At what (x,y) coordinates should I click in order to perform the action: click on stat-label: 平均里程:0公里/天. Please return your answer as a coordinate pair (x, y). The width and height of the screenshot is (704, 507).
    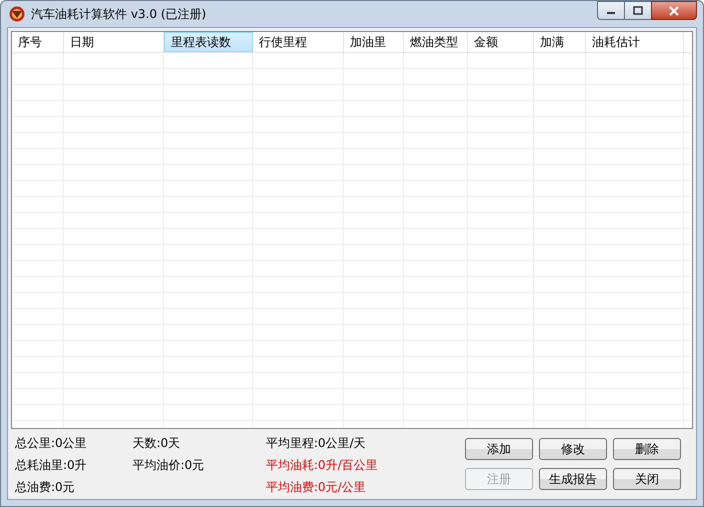
    Looking at the image, I should click on (316, 443).